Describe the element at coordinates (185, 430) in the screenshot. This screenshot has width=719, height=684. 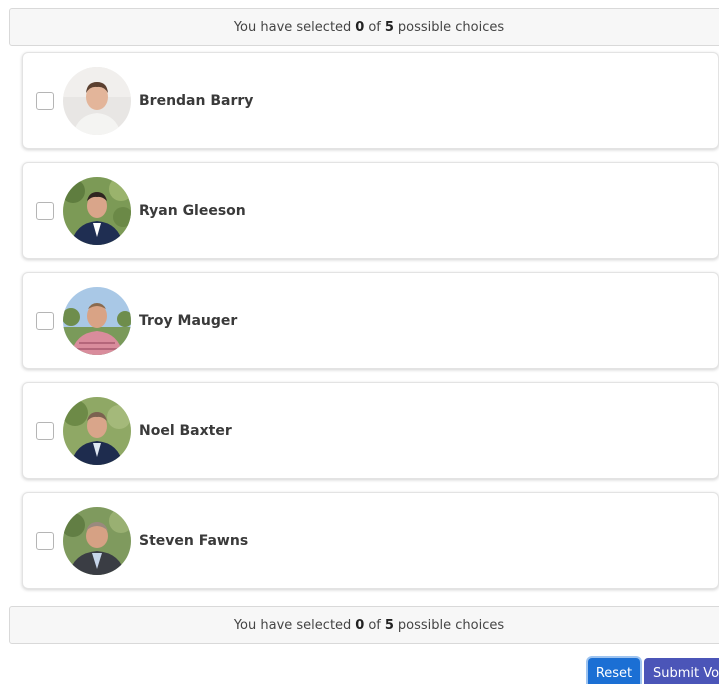
I see `candidate-name: Noel Baxter` at that location.